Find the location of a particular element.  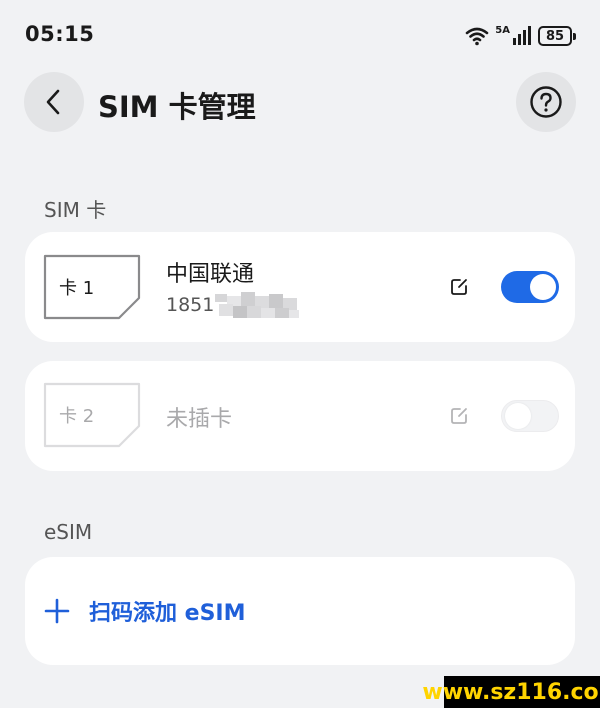

page-title: SIM 卡管理 is located at coordinates (177, 107).